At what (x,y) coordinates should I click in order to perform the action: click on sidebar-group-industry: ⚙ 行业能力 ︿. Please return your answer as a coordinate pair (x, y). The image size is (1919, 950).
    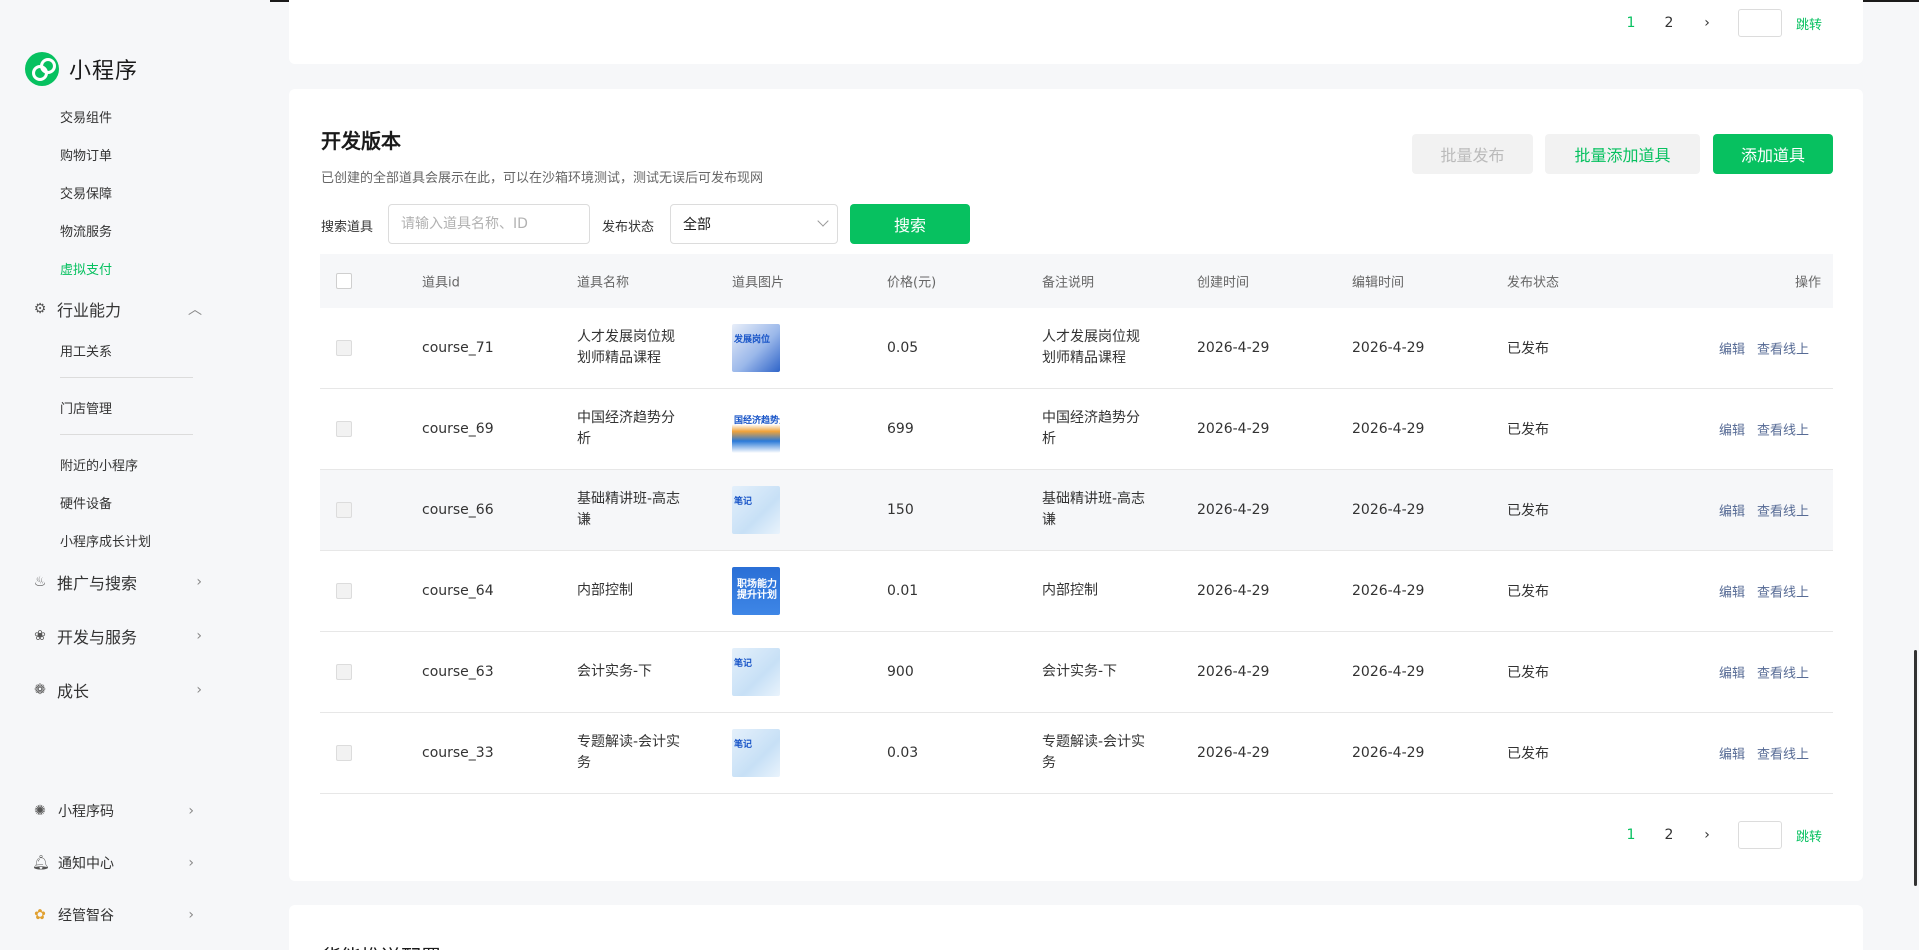
    Looking at the image, I should click on (117, 309).